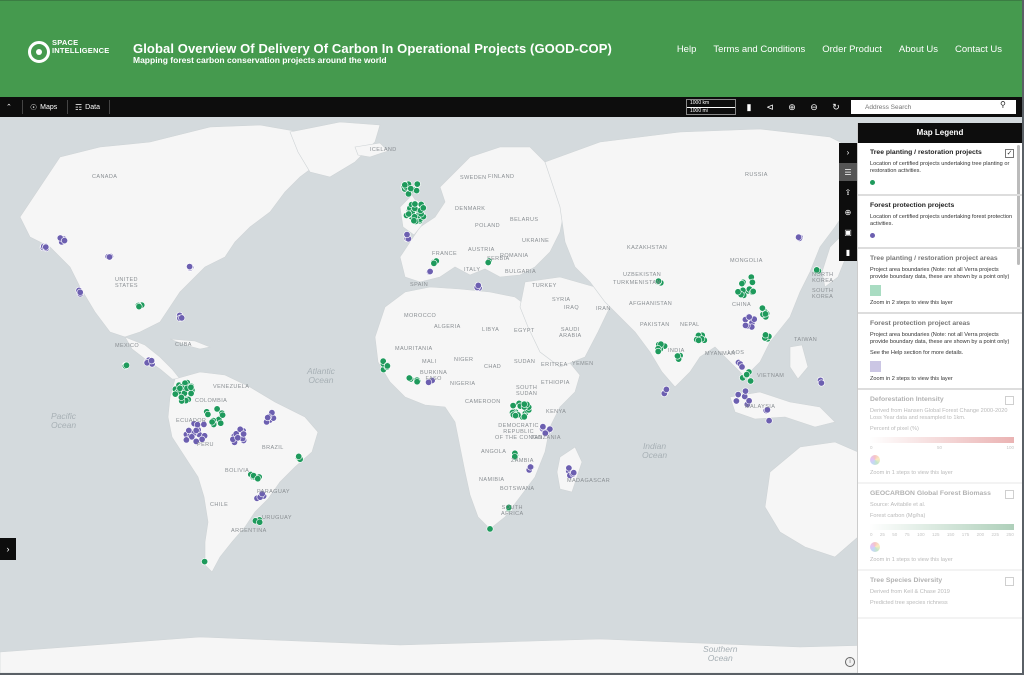 Image resolution: width=1024 pixels, height=675 pixels. What do you see at coordinates (39, 52) in the screenshot?
I see `logo-icon` at bounding box center [39, 52].